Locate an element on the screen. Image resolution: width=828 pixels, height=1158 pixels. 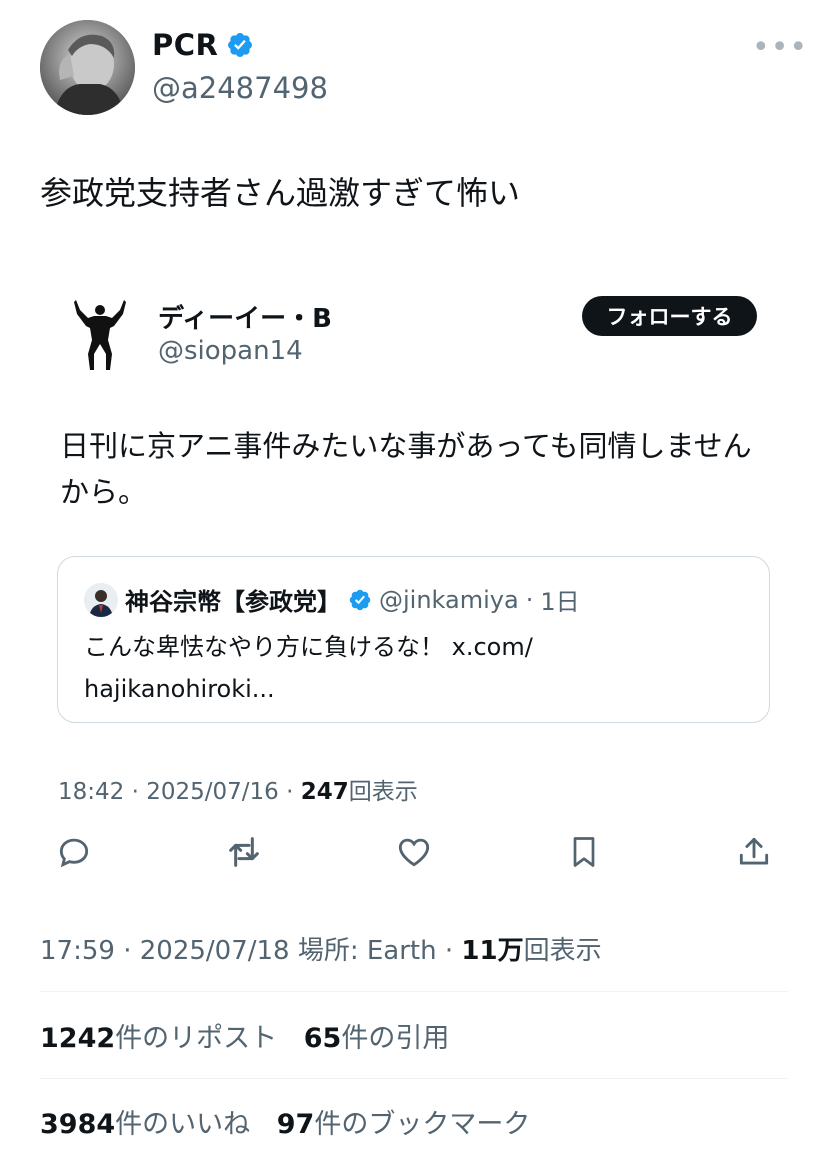
more-options-icon: ••• is located at coordinates (780, 48).